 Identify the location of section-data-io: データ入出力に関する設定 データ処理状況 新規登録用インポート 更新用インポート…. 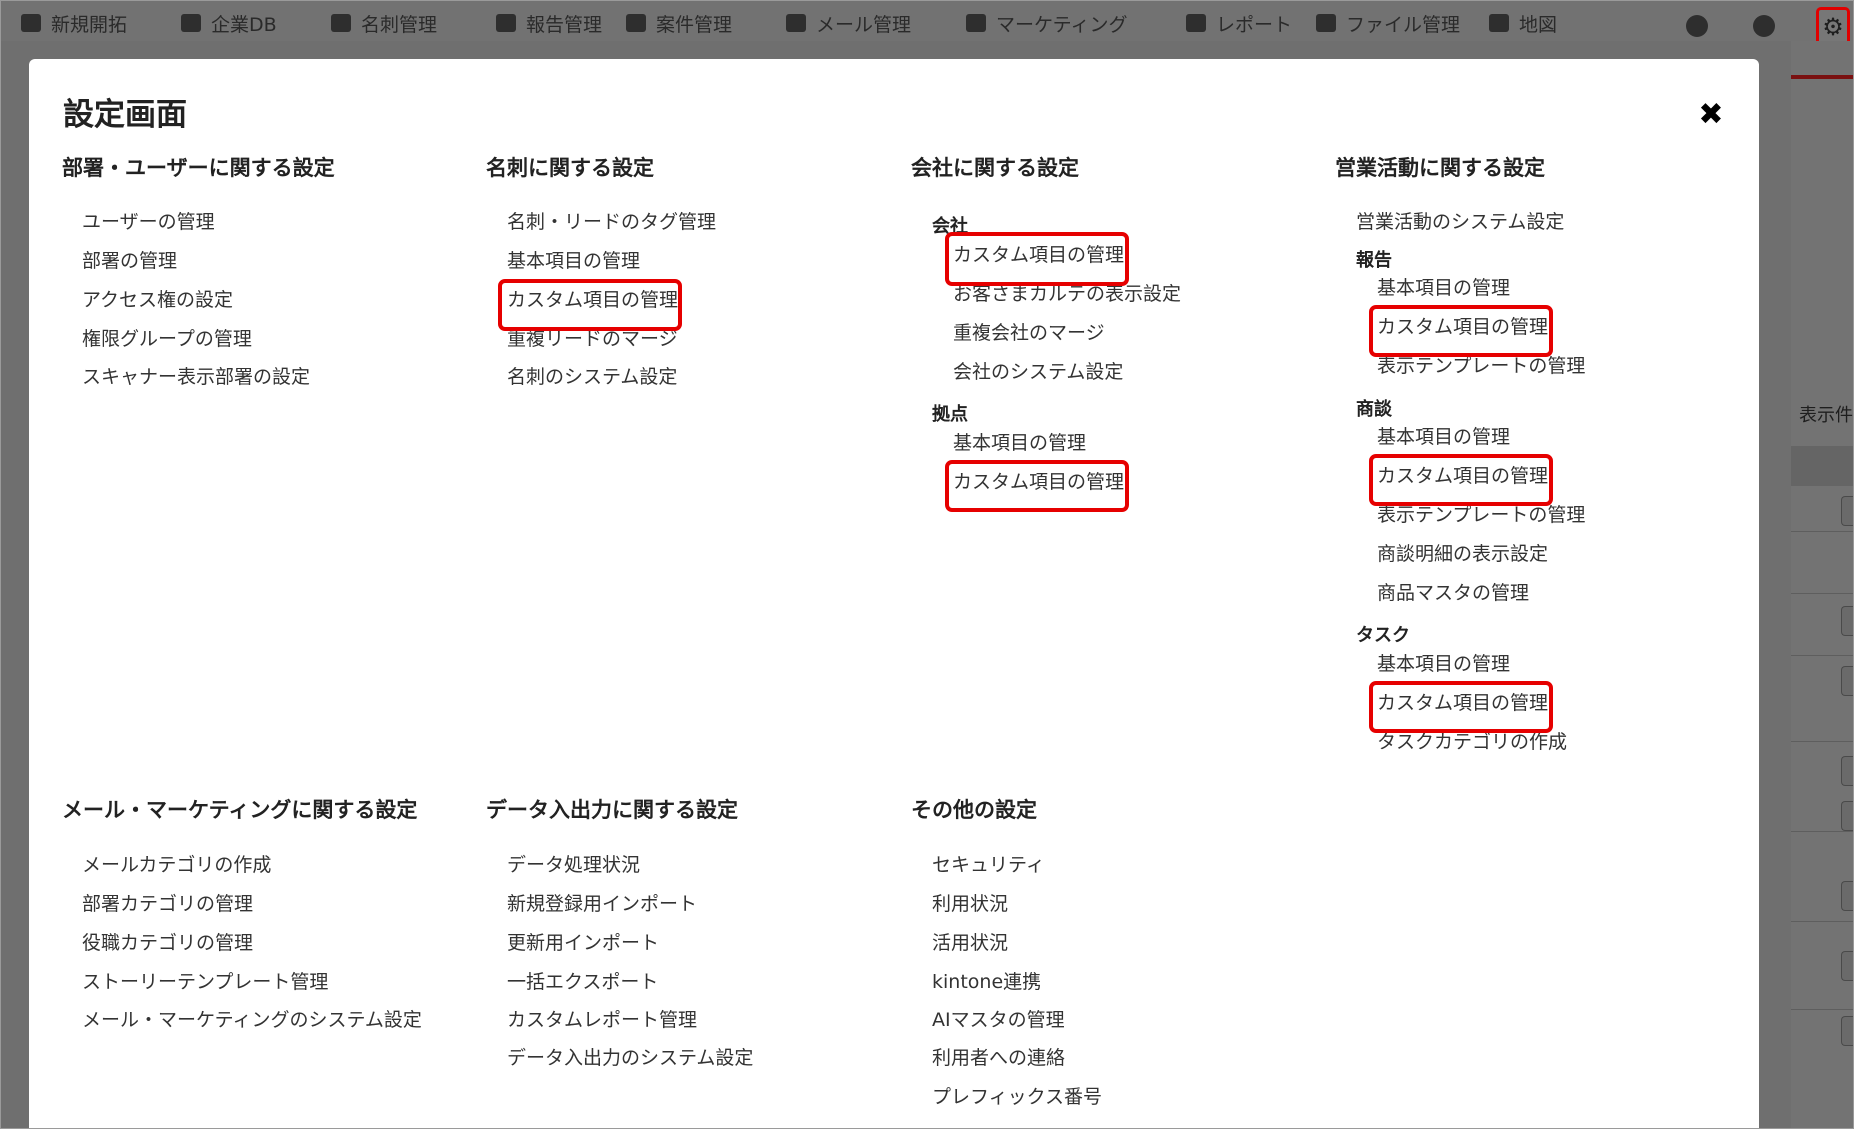
(686, 944).